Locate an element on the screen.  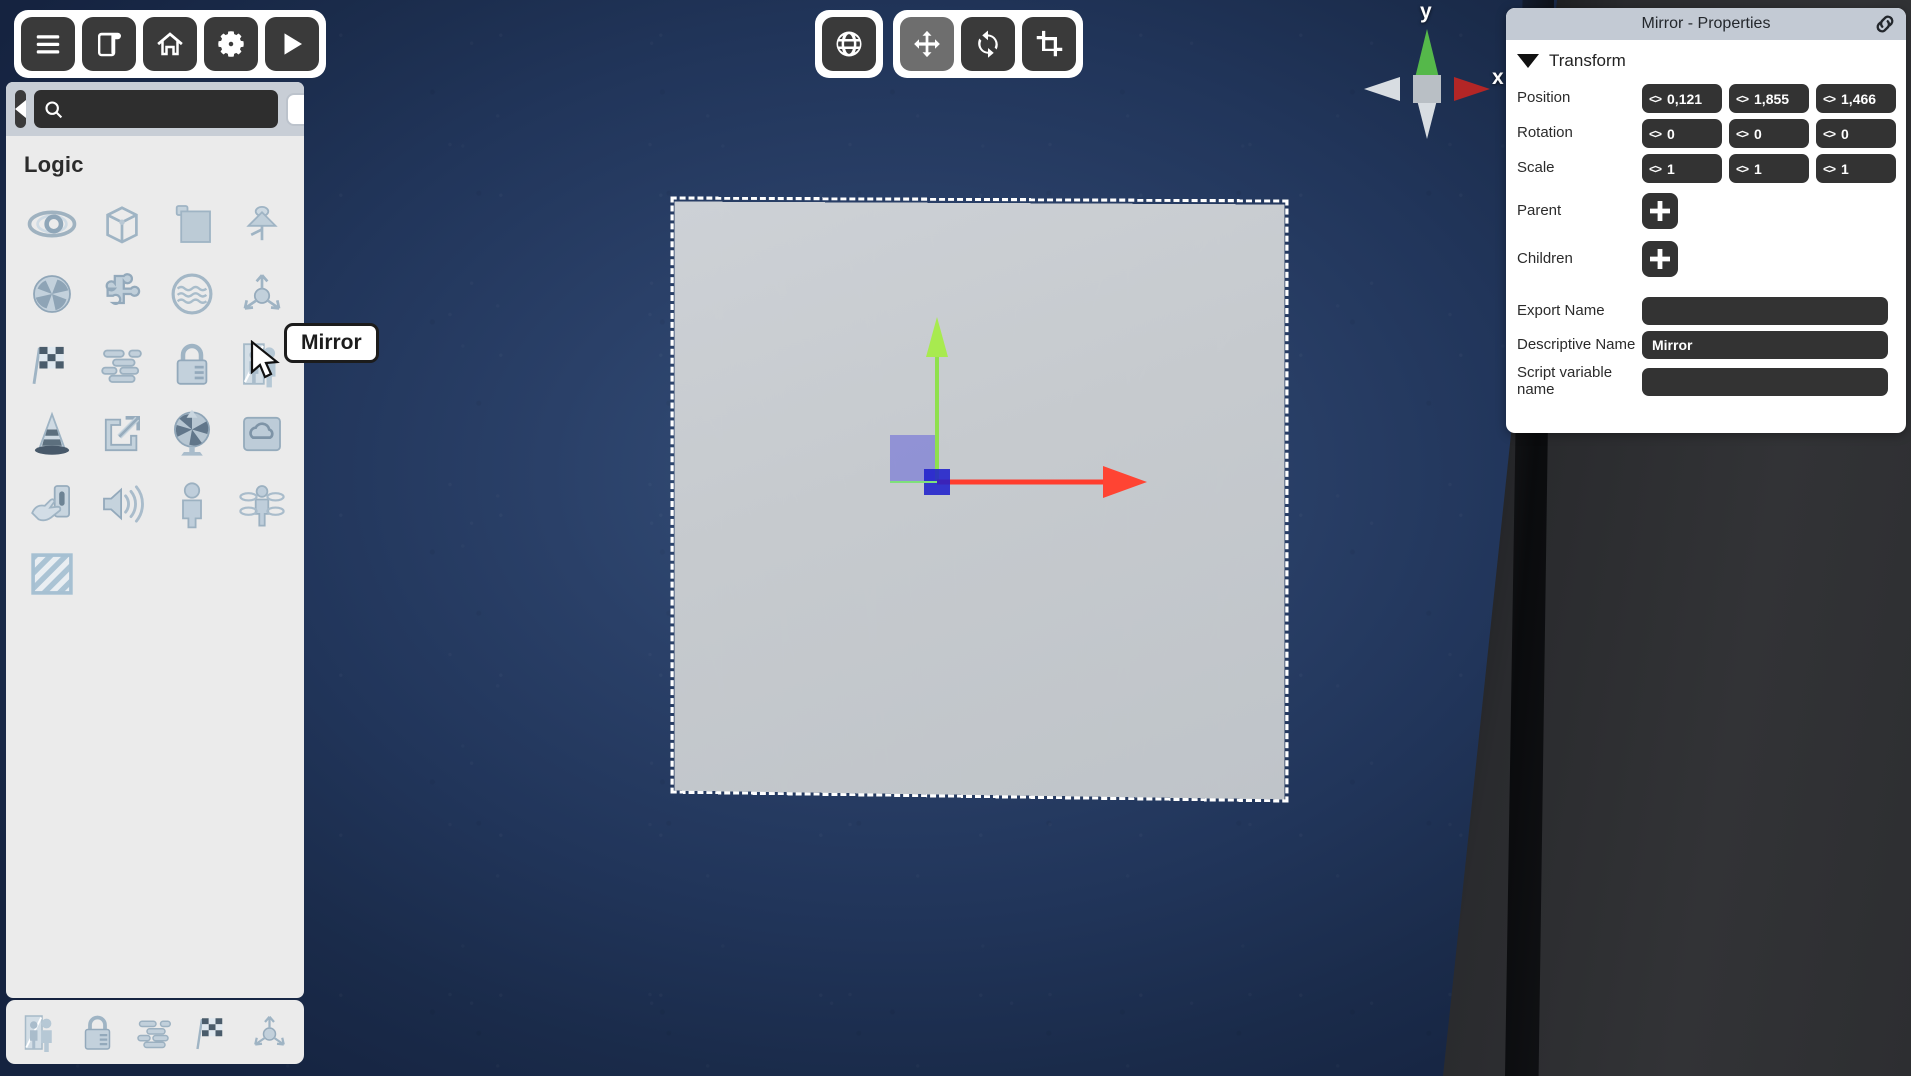
asset-item-external-link is located at coordinates (122, 434).